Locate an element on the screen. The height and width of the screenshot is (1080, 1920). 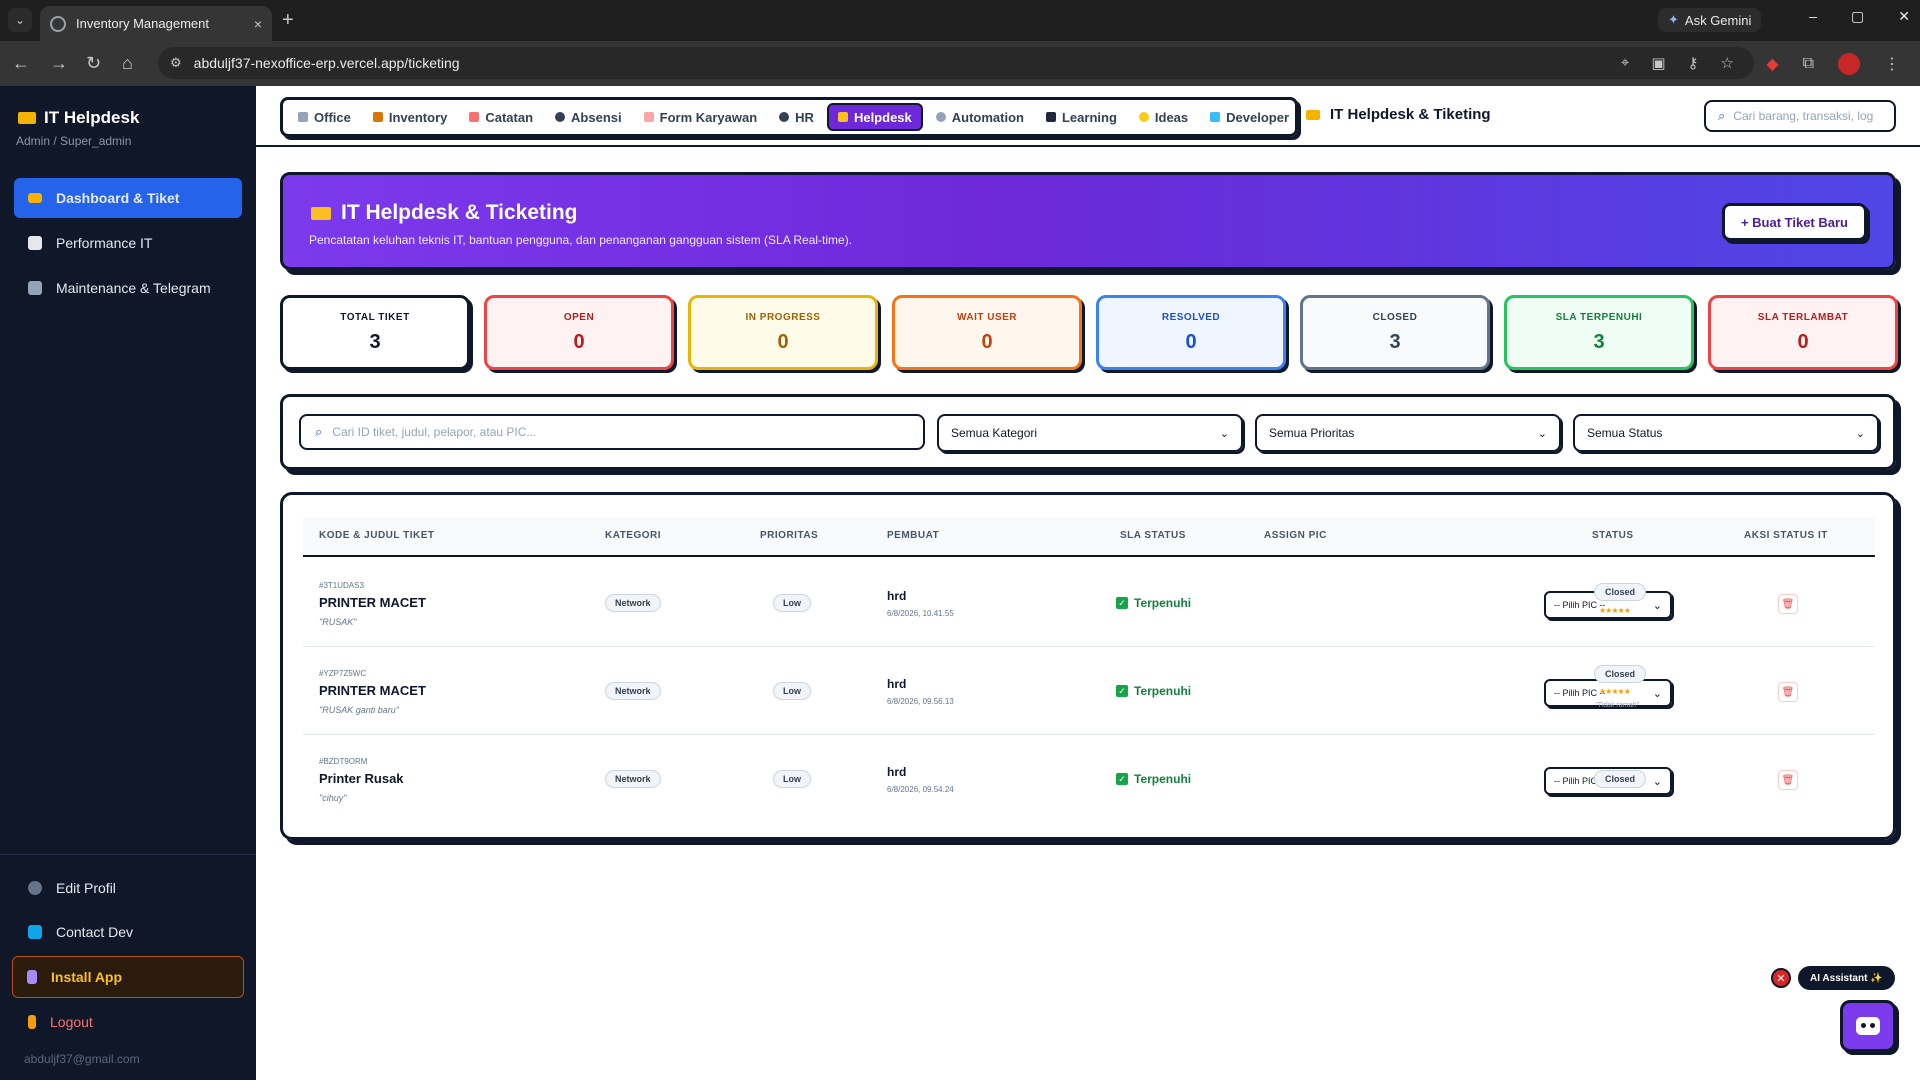
priority-select: Semua Prioritas ⌄ is located at coordinates (1408, 433).